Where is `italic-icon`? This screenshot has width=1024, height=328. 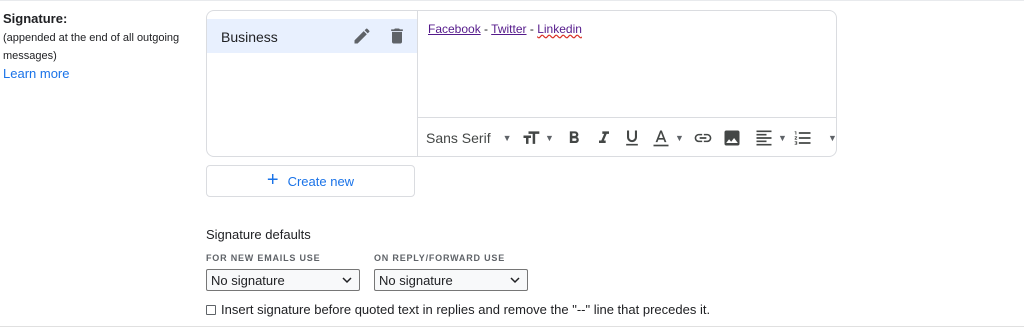
italic-icon is located at coordinates (604, 137).